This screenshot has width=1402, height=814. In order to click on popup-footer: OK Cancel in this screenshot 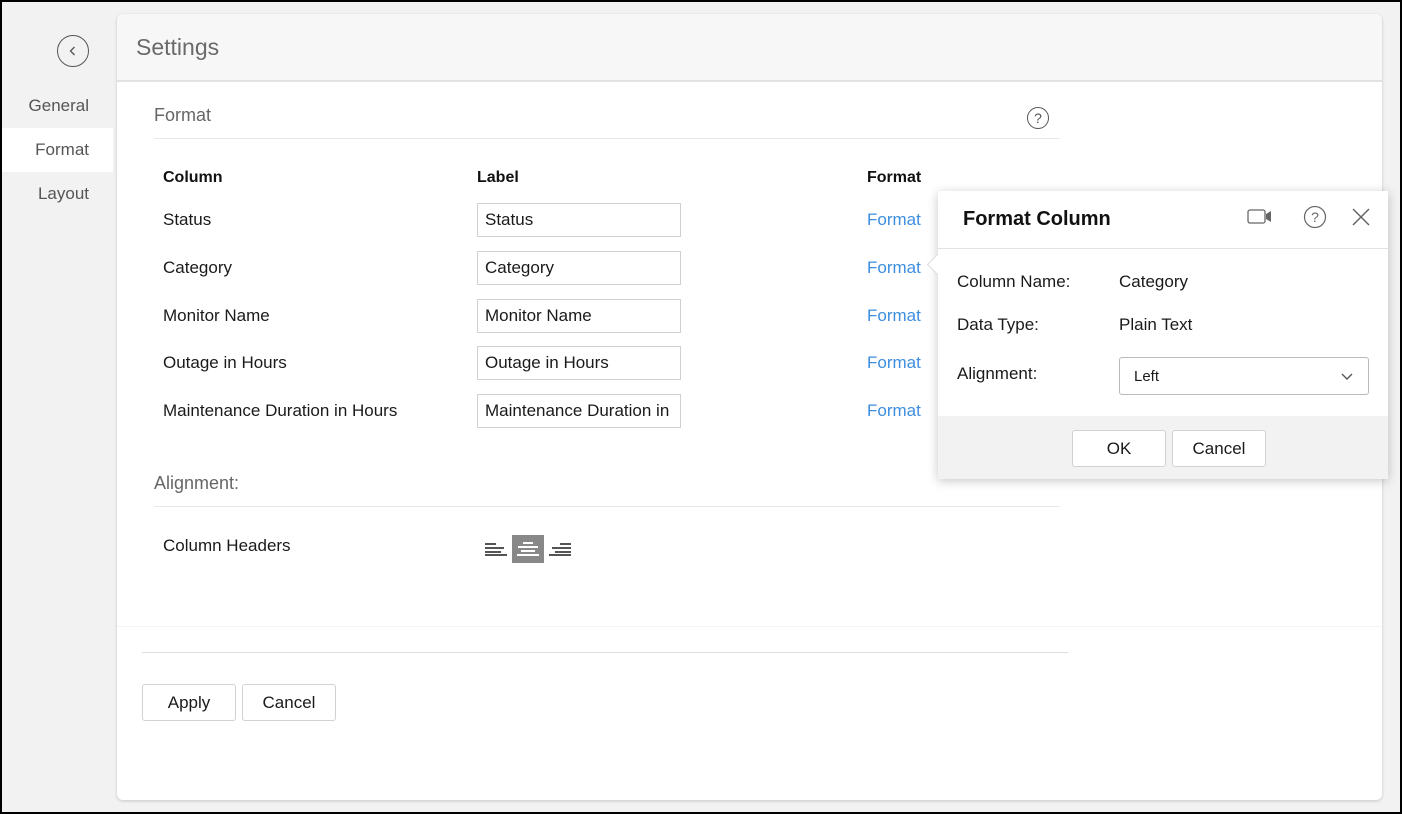, I will do `click(1163, 447)`.